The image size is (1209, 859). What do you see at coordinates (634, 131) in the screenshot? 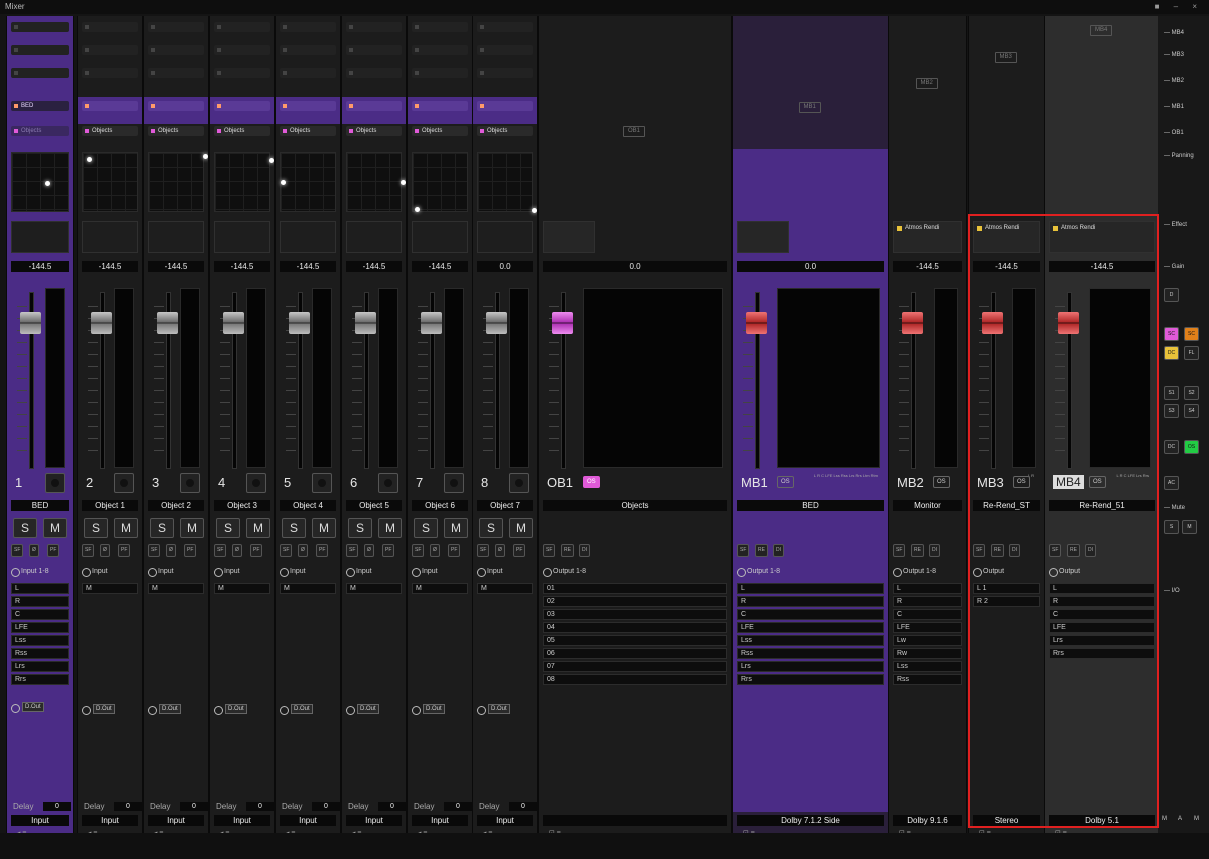
I see `bus-label: OB1` at bounding box center [634, 131].